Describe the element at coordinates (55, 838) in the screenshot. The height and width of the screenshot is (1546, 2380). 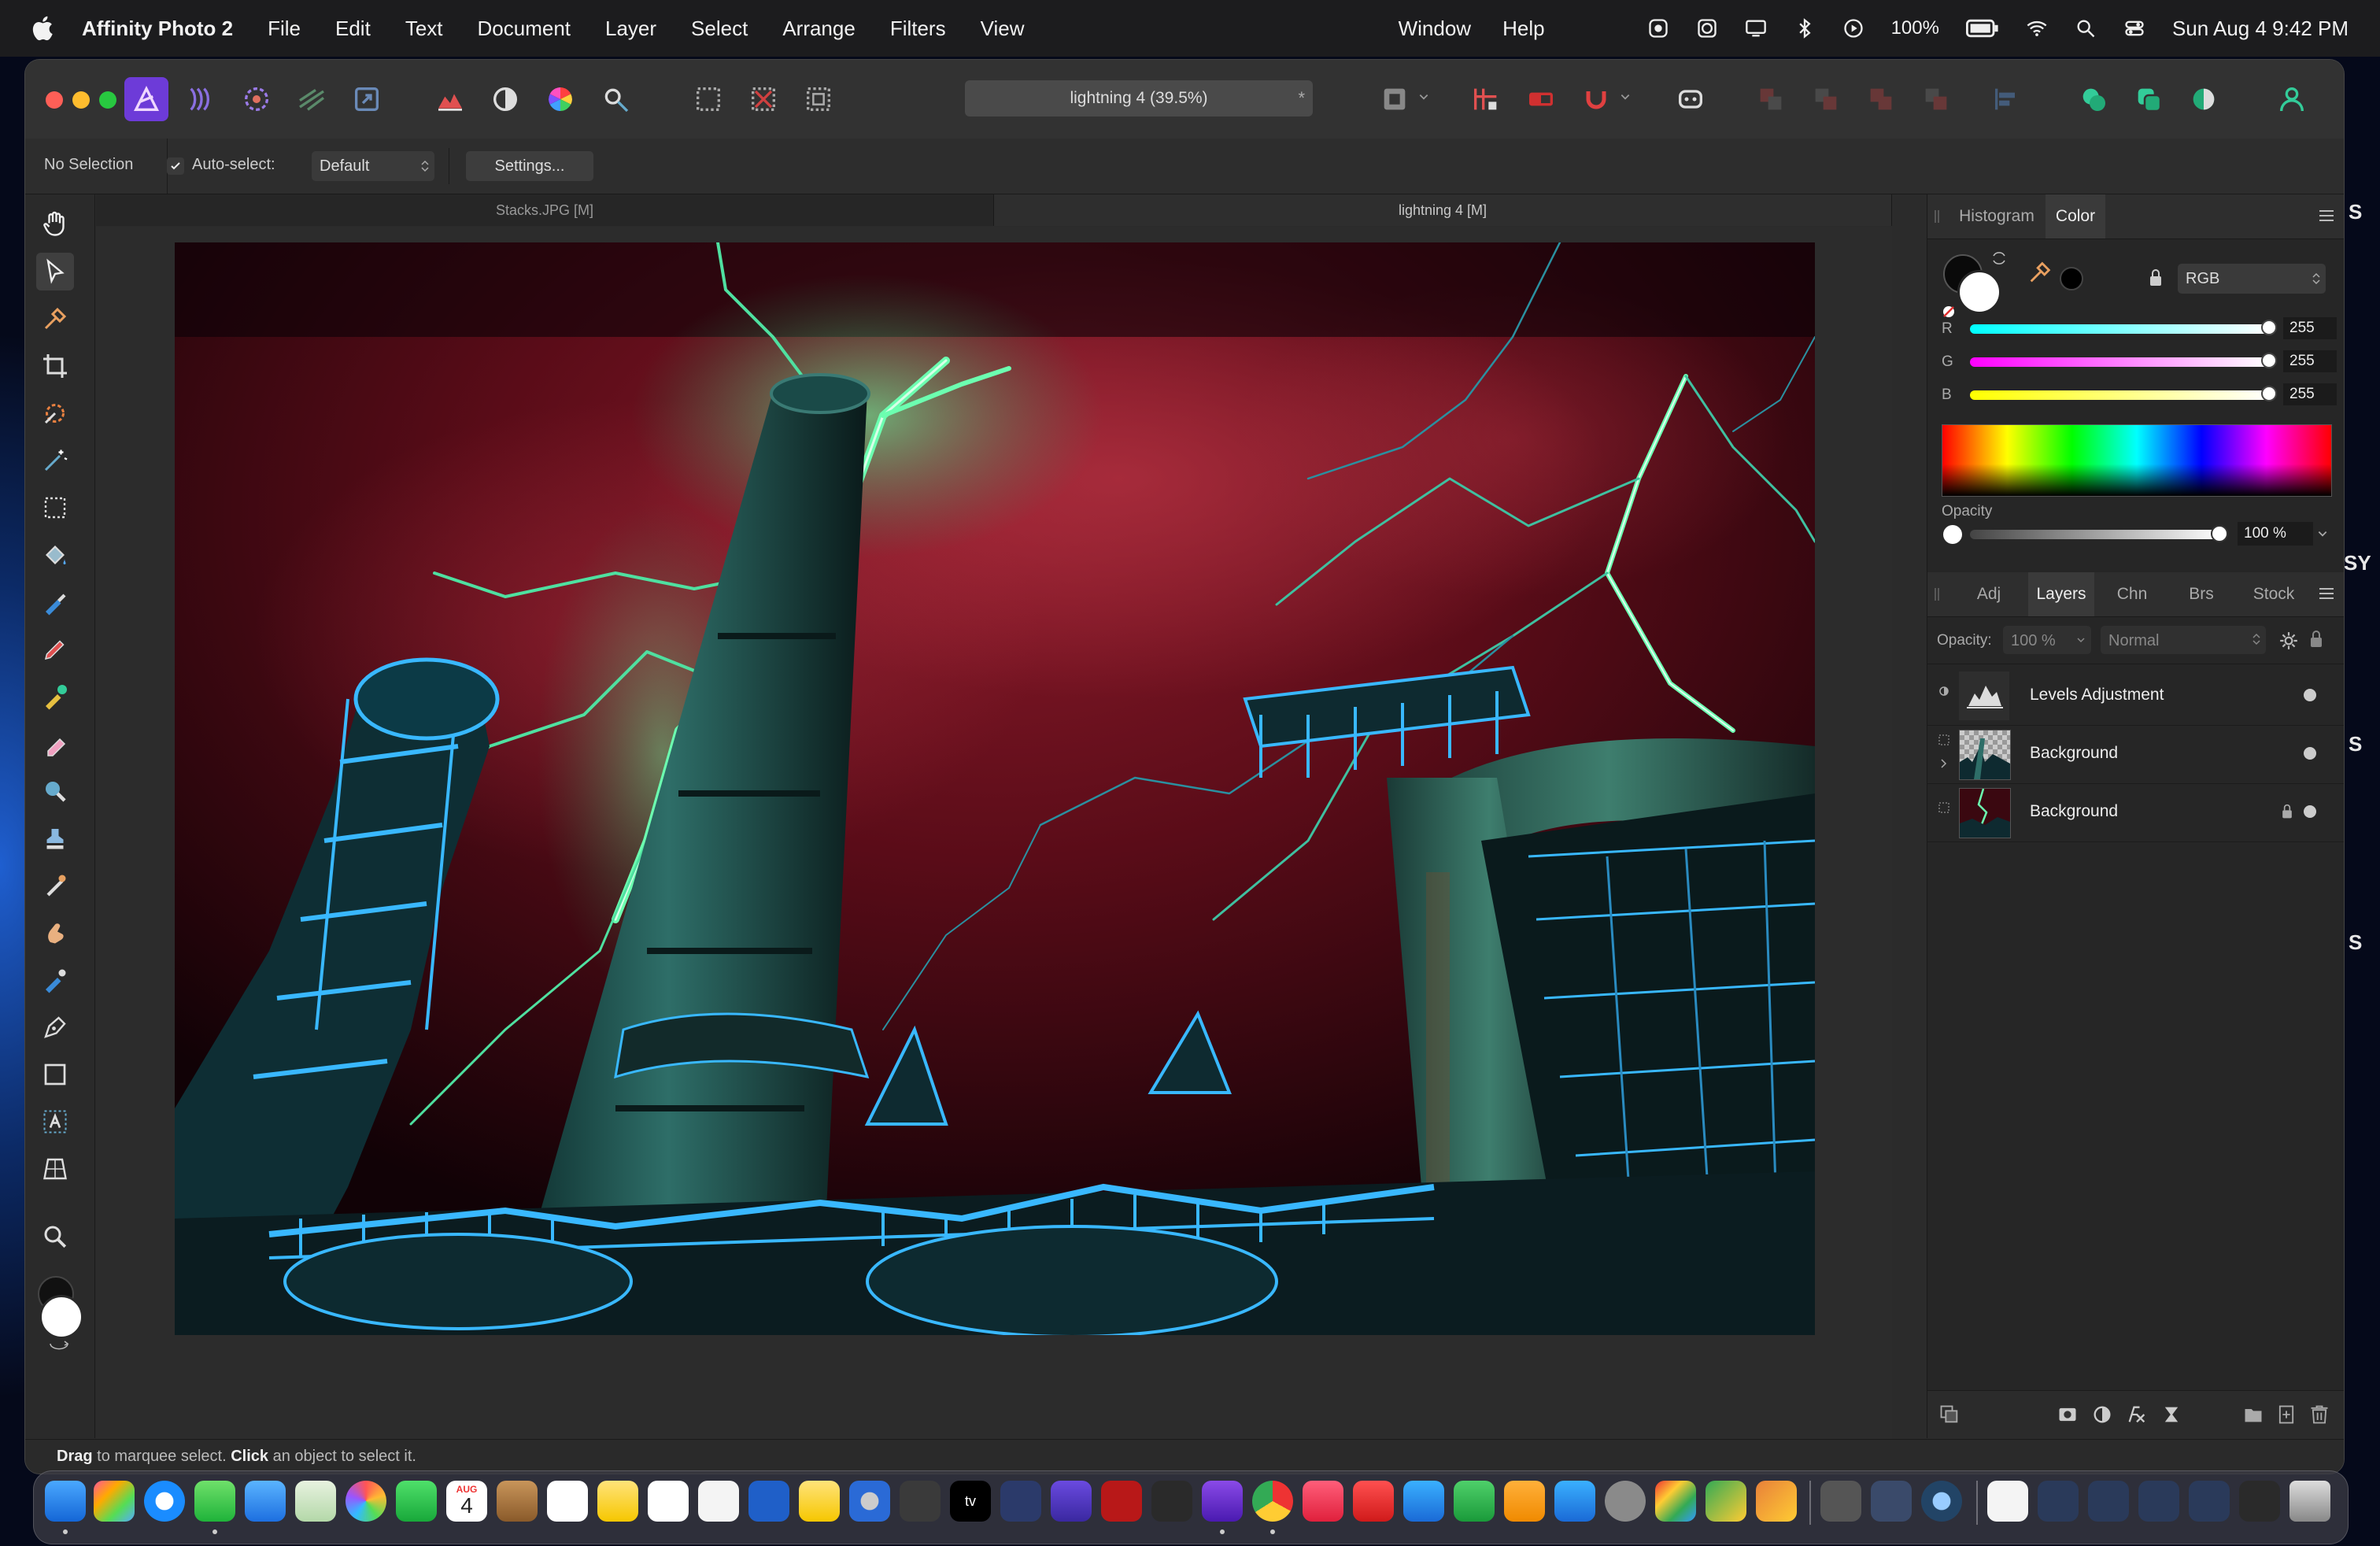
I see `clone-brush-tool` at that location.